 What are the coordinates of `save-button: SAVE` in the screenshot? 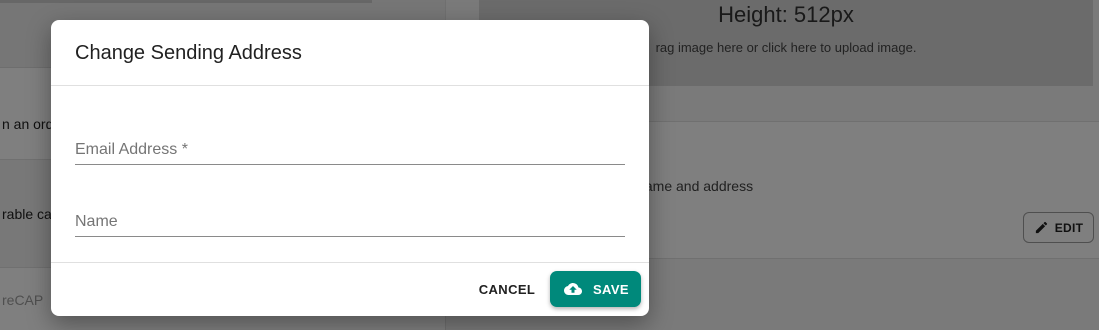 It's located at (595, 289).